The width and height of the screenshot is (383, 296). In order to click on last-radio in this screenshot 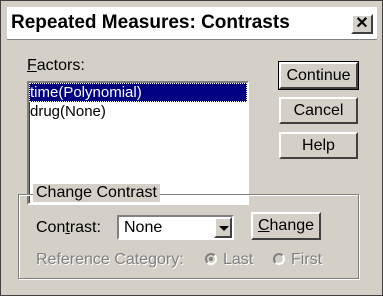, I will do `click(211, 259)`.